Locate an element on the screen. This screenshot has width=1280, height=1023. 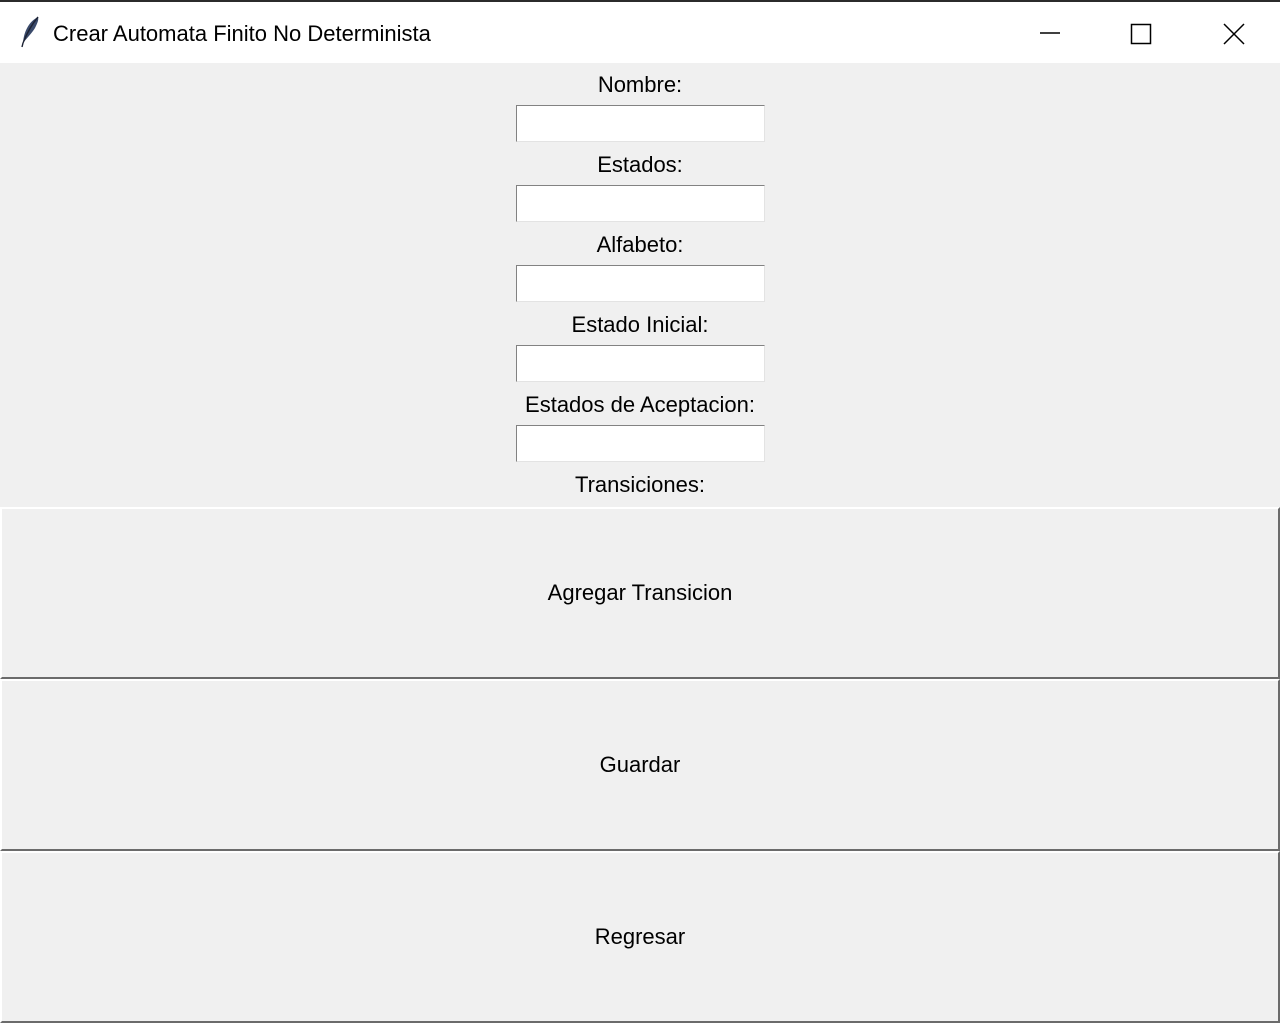
save-label: Guardar is located at coordinates (640, 764).